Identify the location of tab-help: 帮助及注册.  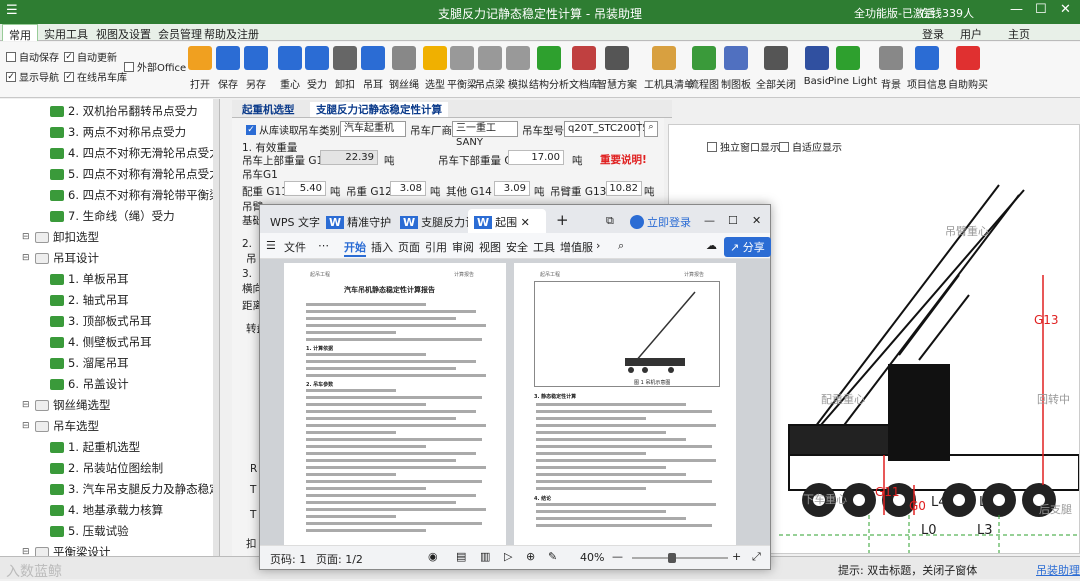
(231, 34).